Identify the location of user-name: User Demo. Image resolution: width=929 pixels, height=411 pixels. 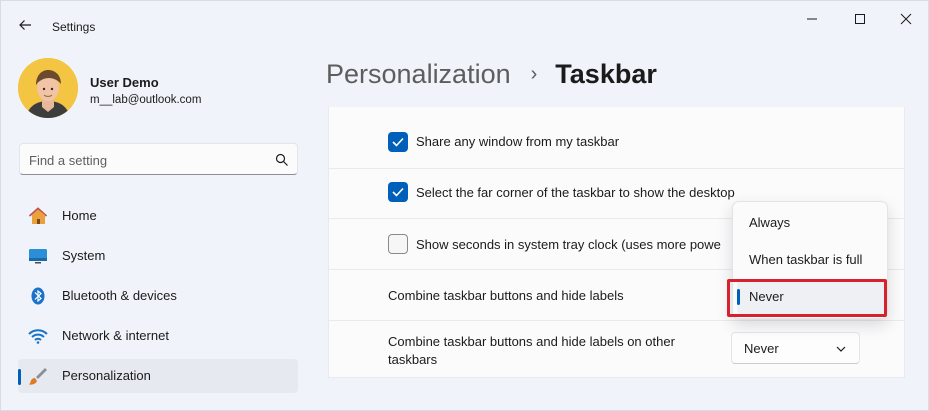
(124, 82).